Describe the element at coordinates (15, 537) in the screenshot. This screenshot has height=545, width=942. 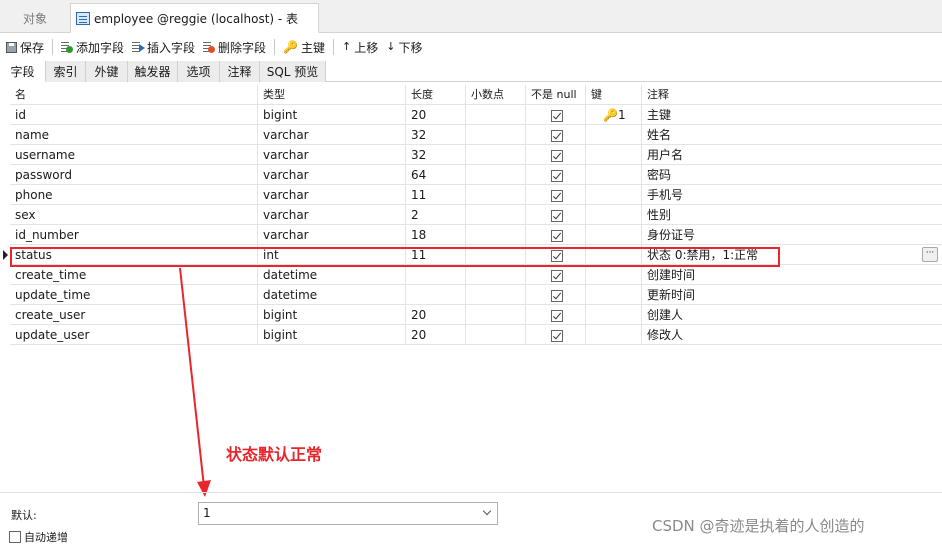
I see `auto-increment-checkbox` at that location.